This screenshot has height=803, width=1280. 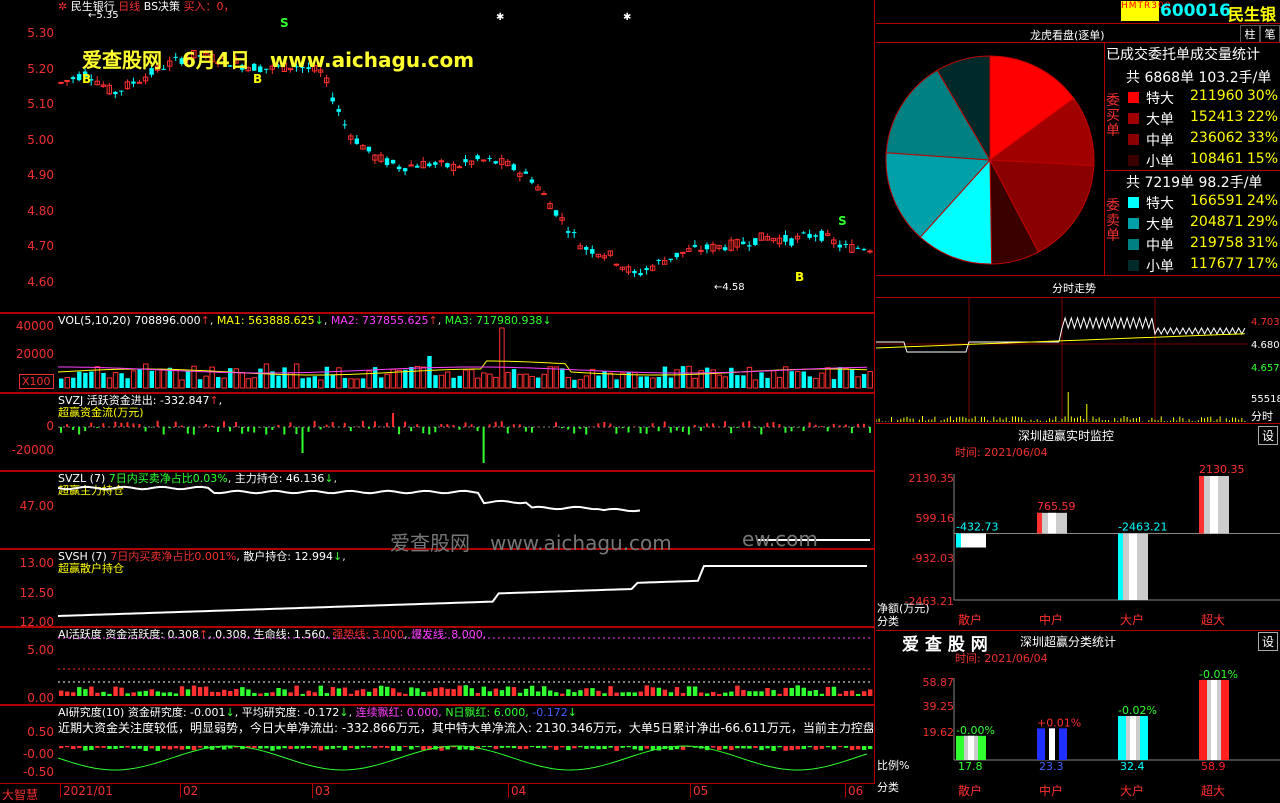 What do you see at coordinates (990, 160) in the screenshot?
I see `order-pie-chart` at bounding box center [990, 160].